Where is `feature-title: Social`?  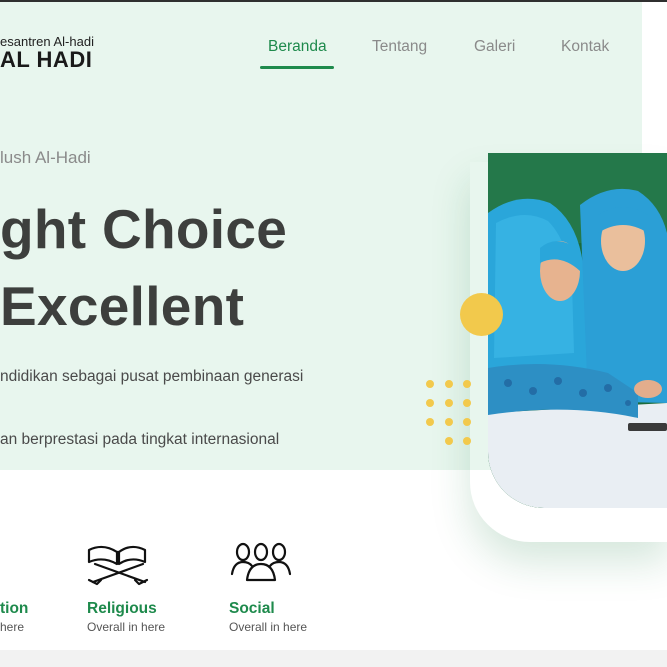
feature-title: Social is located at coordinates (252, 608).